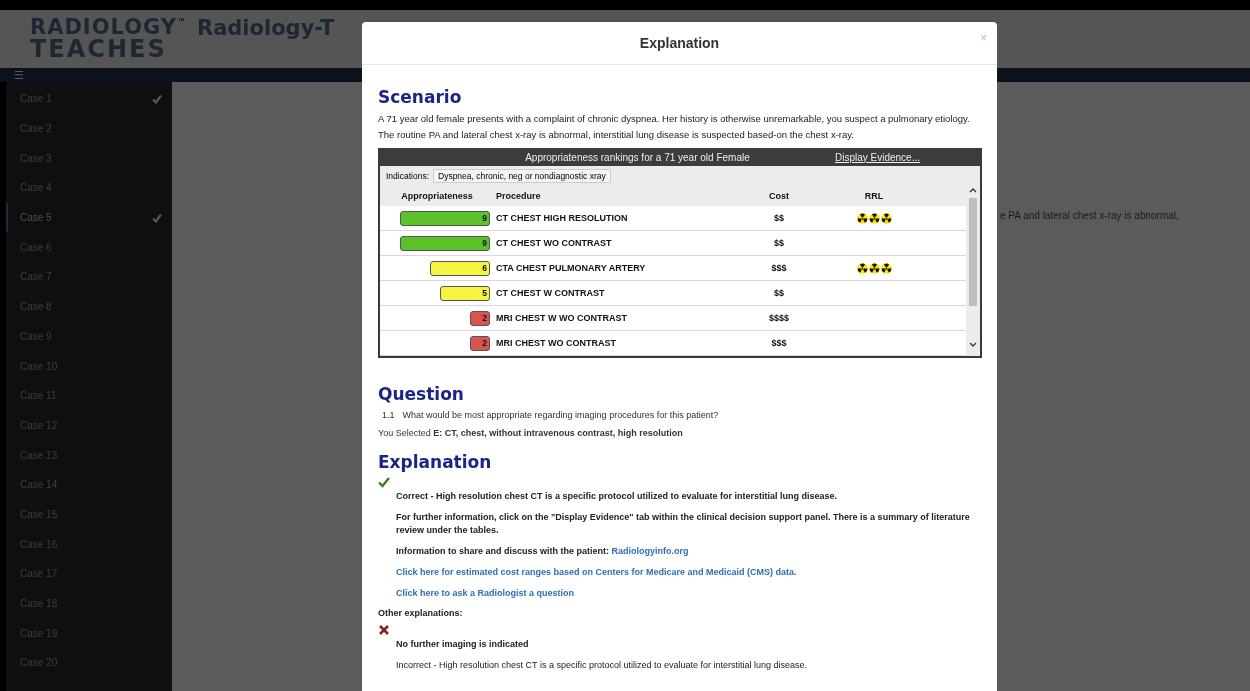 Image resolution: width=1250 pixels, height=691 pixels. Describe the element at coordinates (484, 268) in the screenshot. I see `appropriateness-score: 6` at that location.